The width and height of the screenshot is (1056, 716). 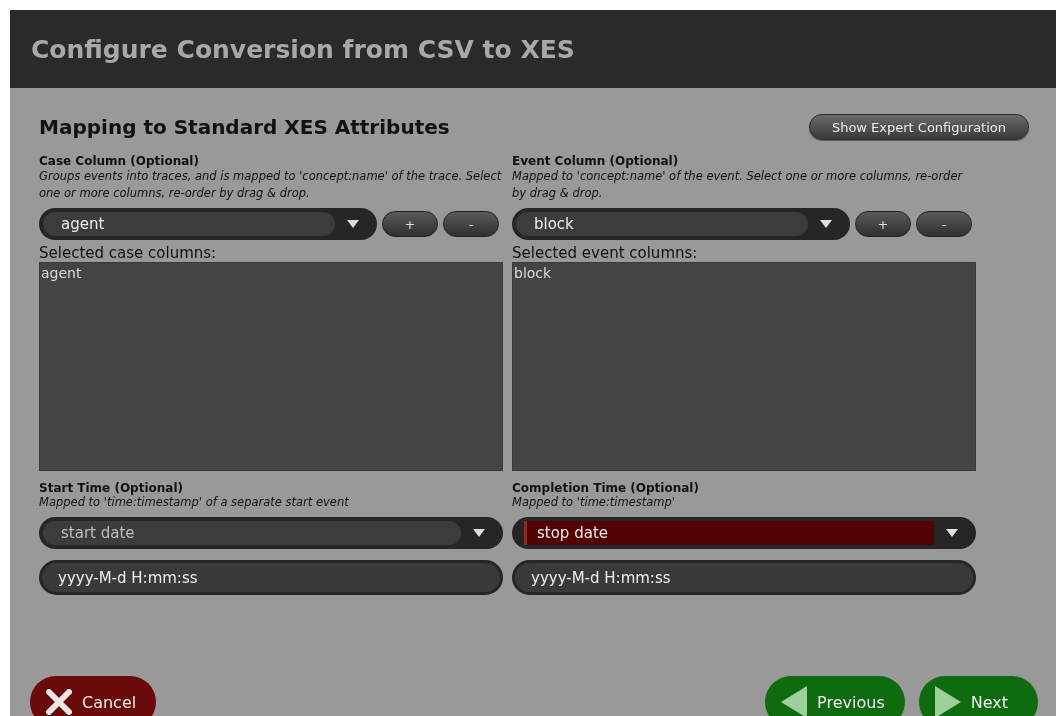 What do you see at coordinates (605, 253) in the screenshot?
I see `list-label: Selected event columns:` at bounding box center [605, 253].